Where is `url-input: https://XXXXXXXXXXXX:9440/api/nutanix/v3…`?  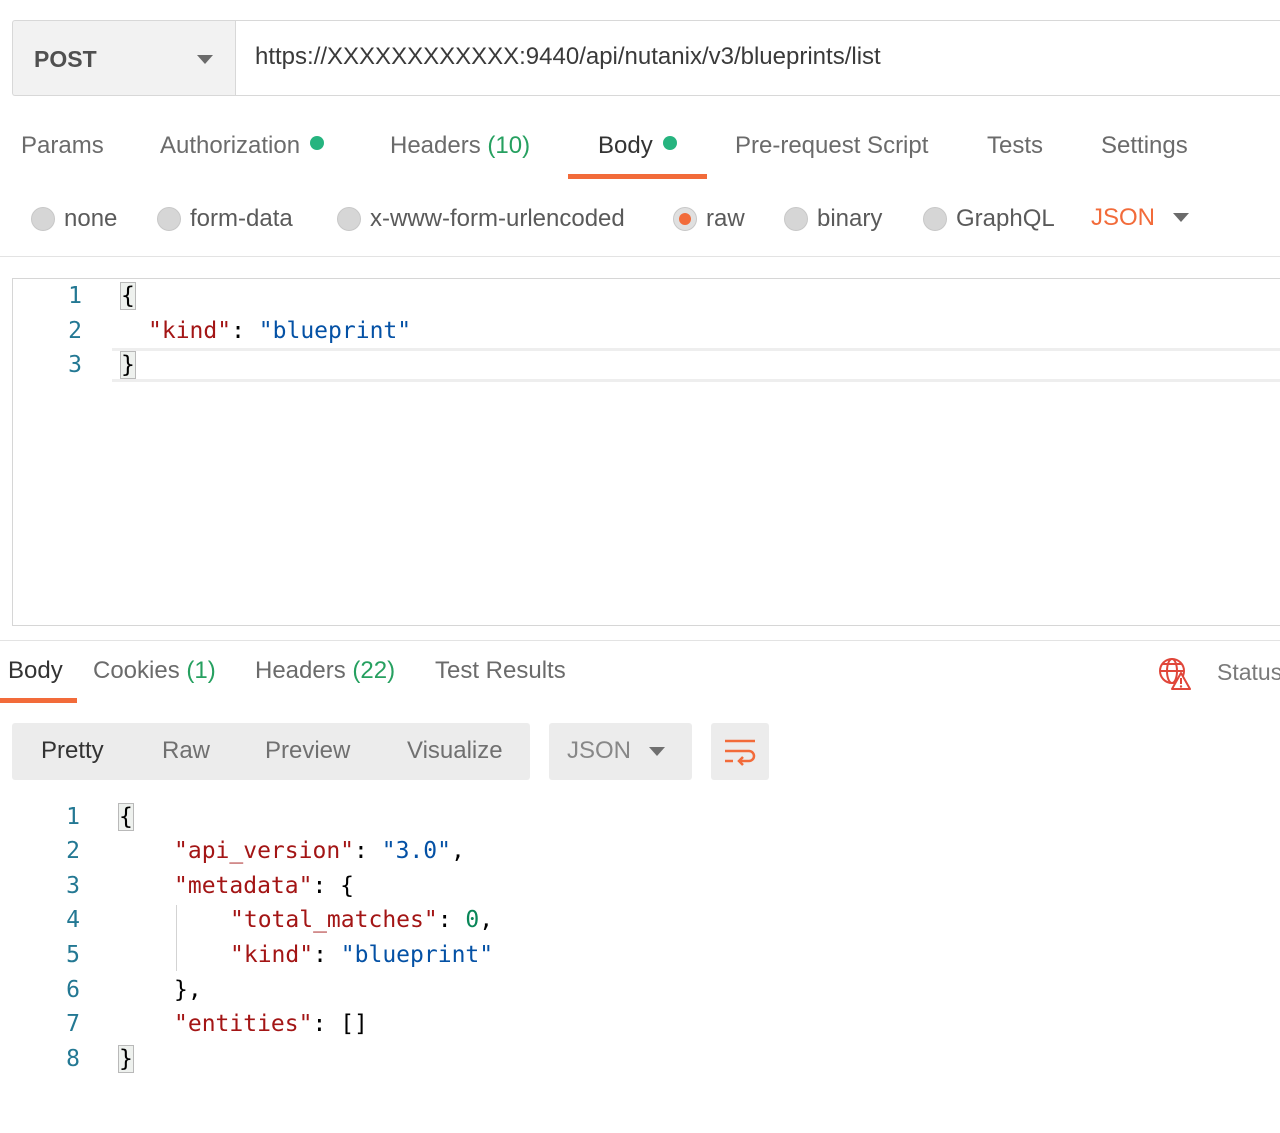
url-input: https://XXXXXXXXXXXX:9440/api/nutanix/v3… is located at coordinates (757, 58).